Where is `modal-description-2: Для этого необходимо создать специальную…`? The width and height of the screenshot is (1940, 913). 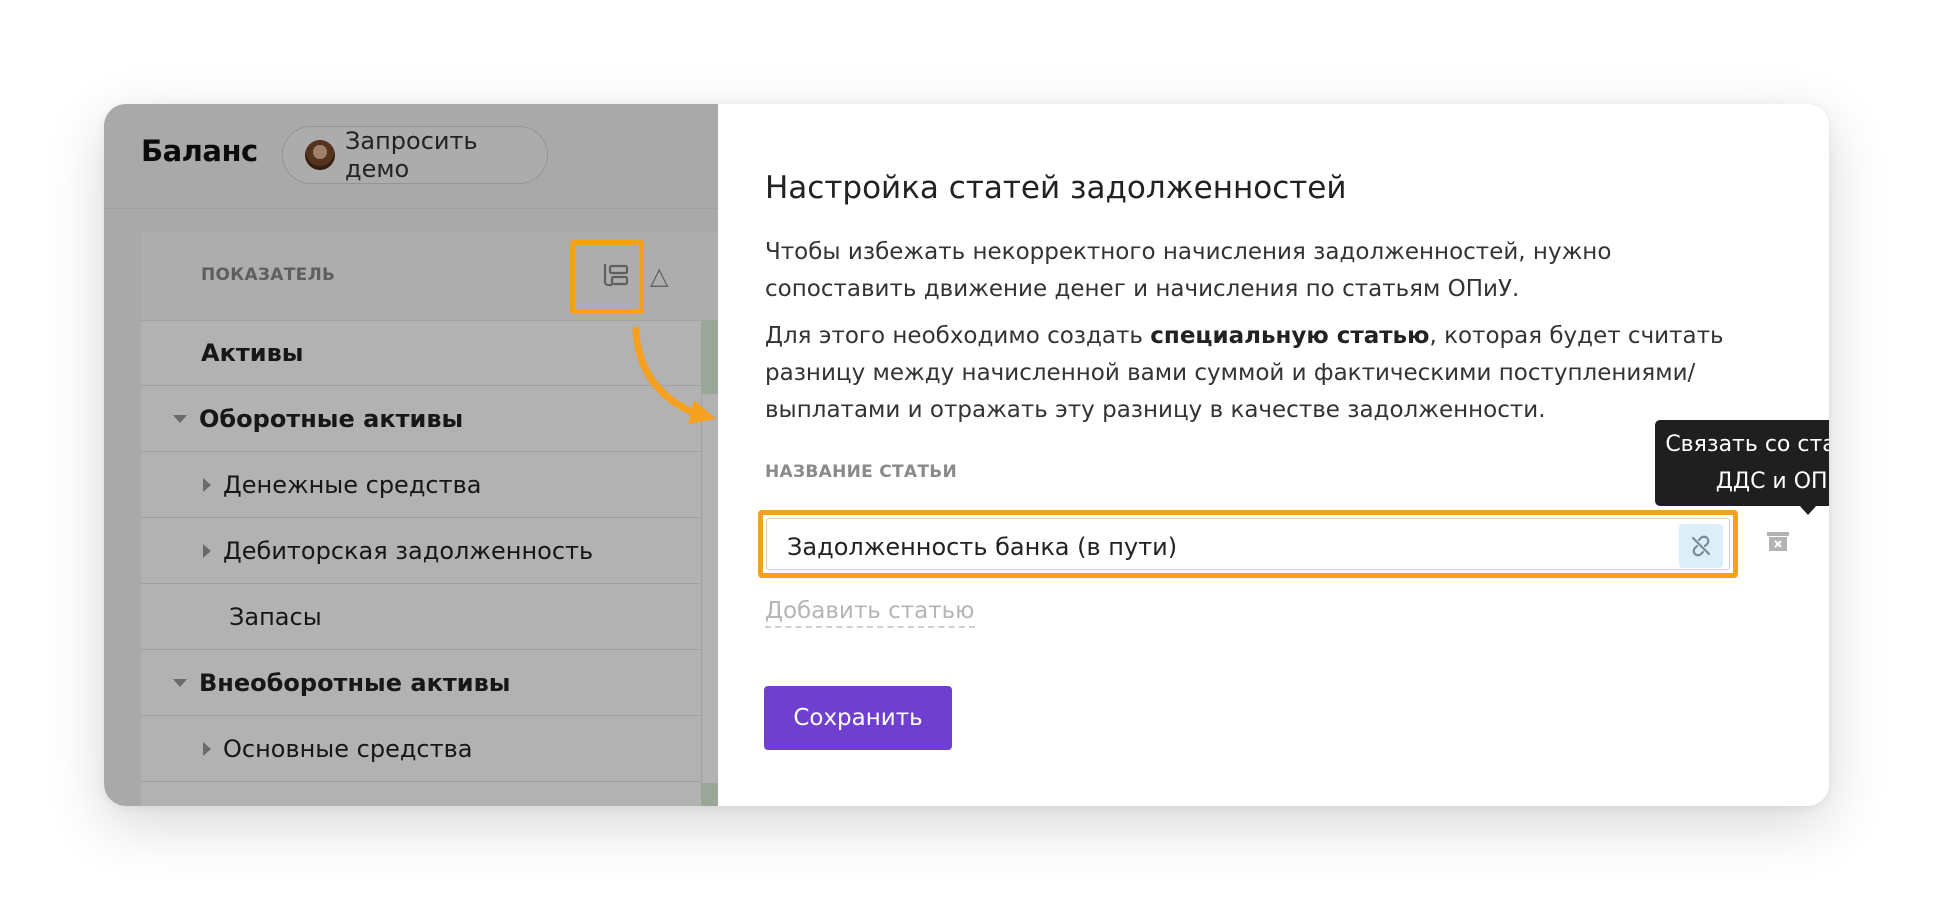
modal-description-2: Для этого необходимо создать специальную… is located at coordinates (1265, 373).